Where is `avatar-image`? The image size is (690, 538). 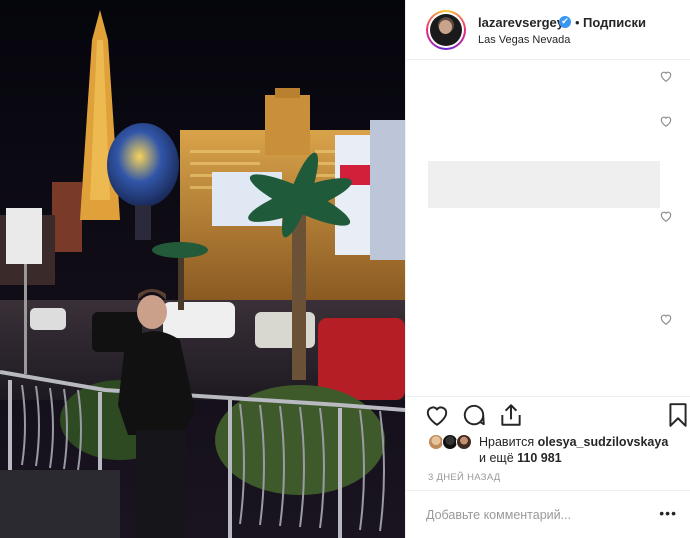 avatar-image is located at coordinates (446, 30).